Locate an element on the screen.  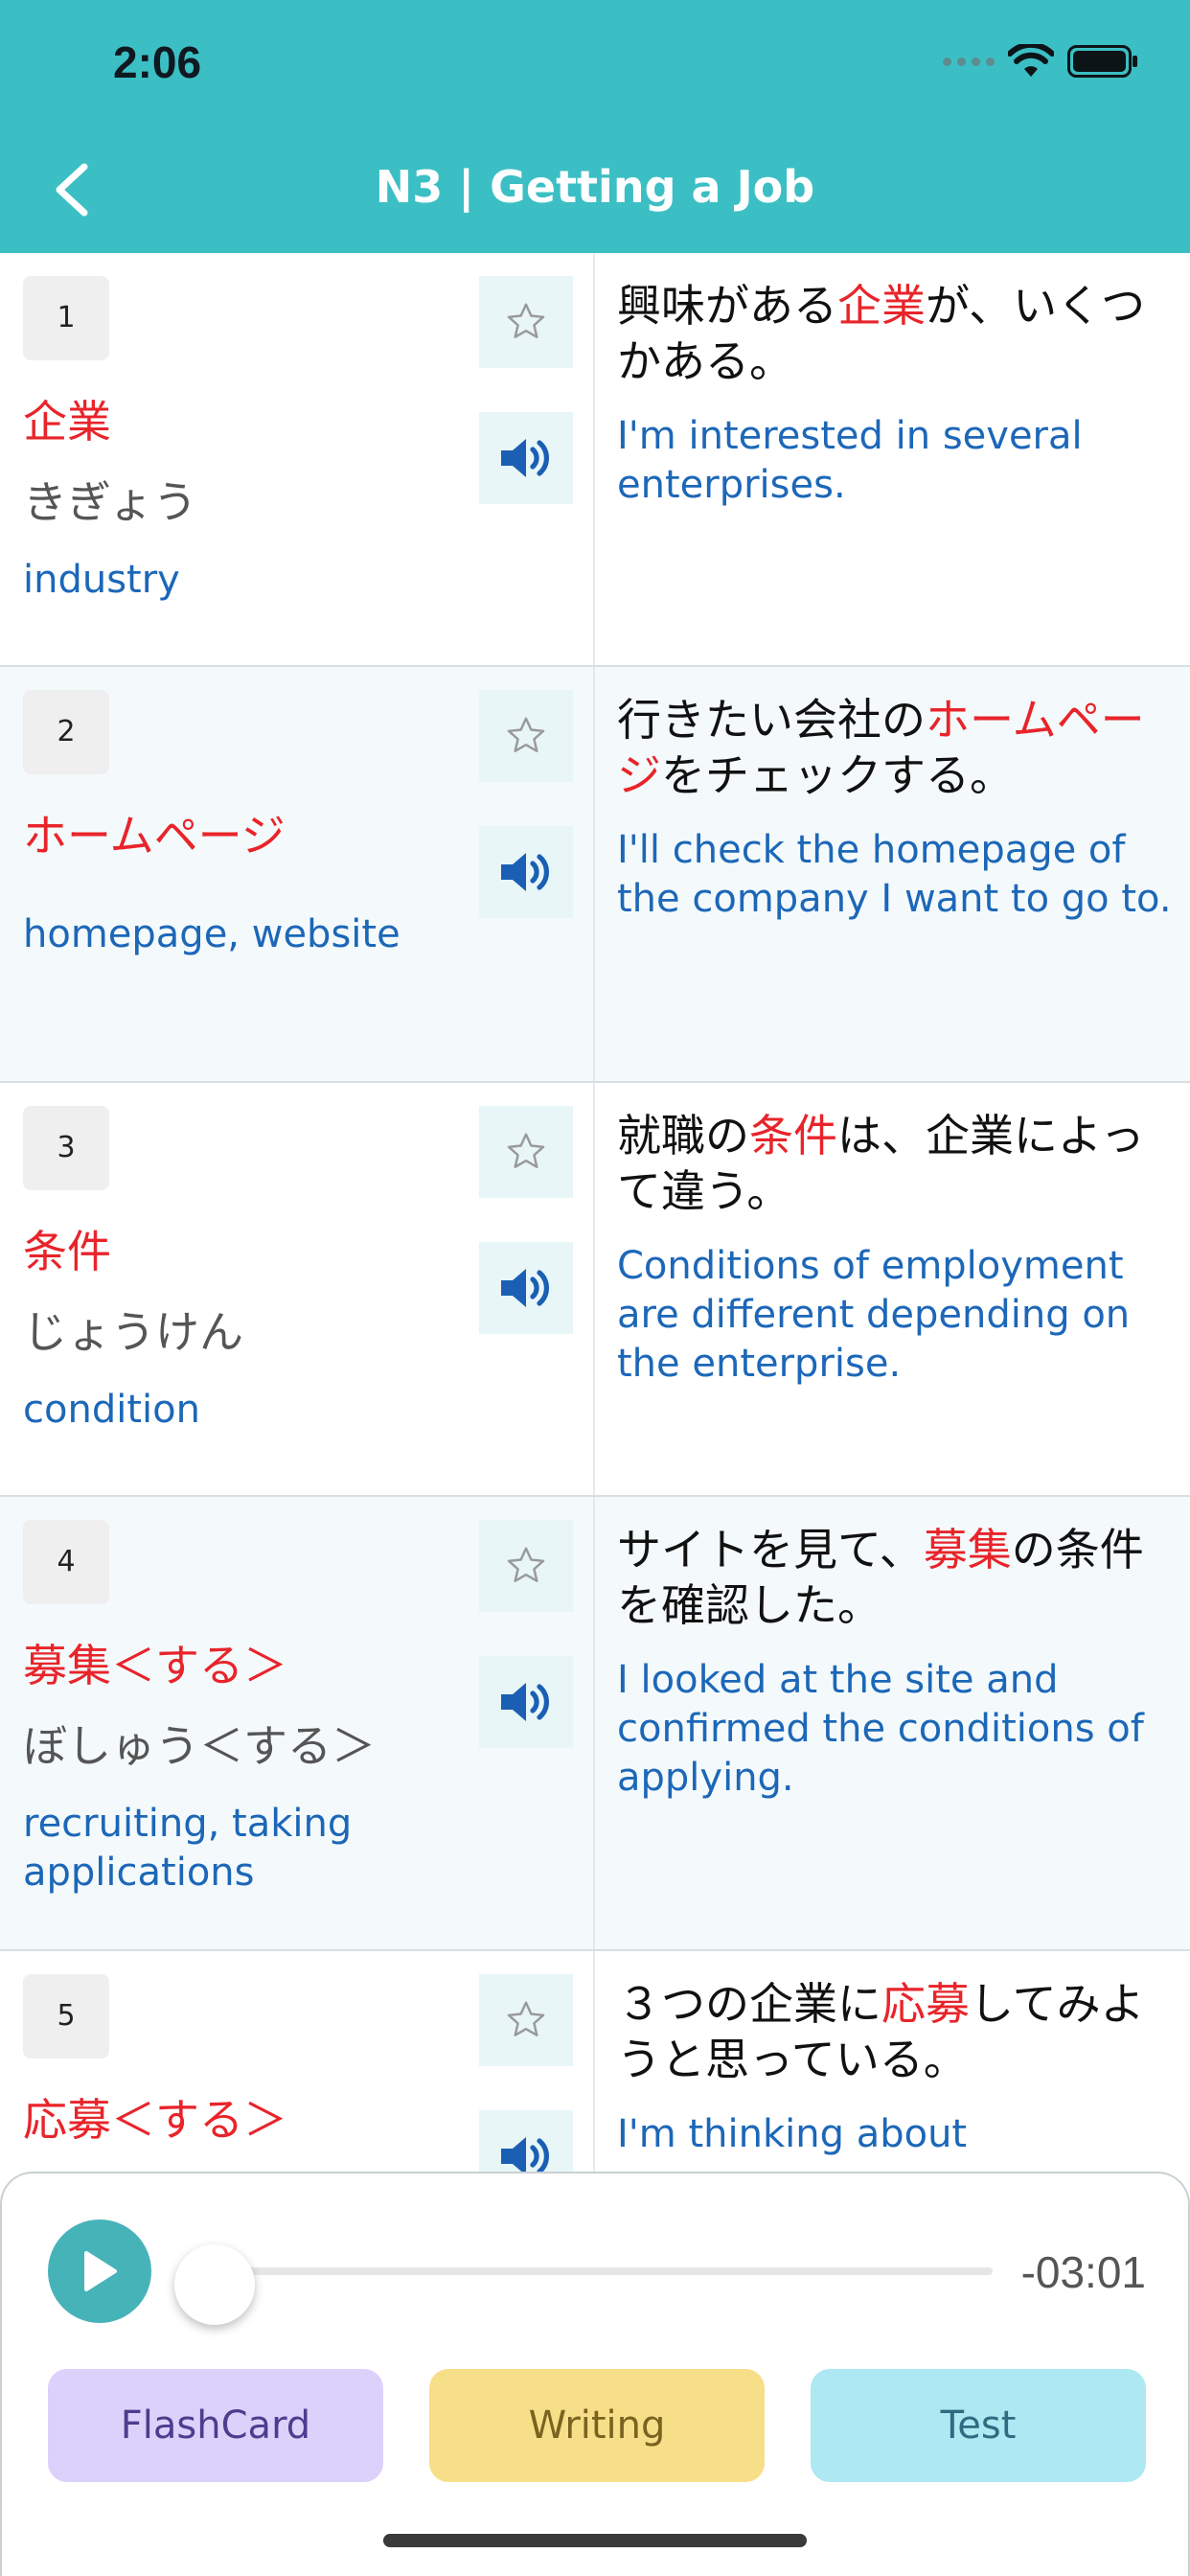
audio-progress-track is located at coordinates (602, 2271).